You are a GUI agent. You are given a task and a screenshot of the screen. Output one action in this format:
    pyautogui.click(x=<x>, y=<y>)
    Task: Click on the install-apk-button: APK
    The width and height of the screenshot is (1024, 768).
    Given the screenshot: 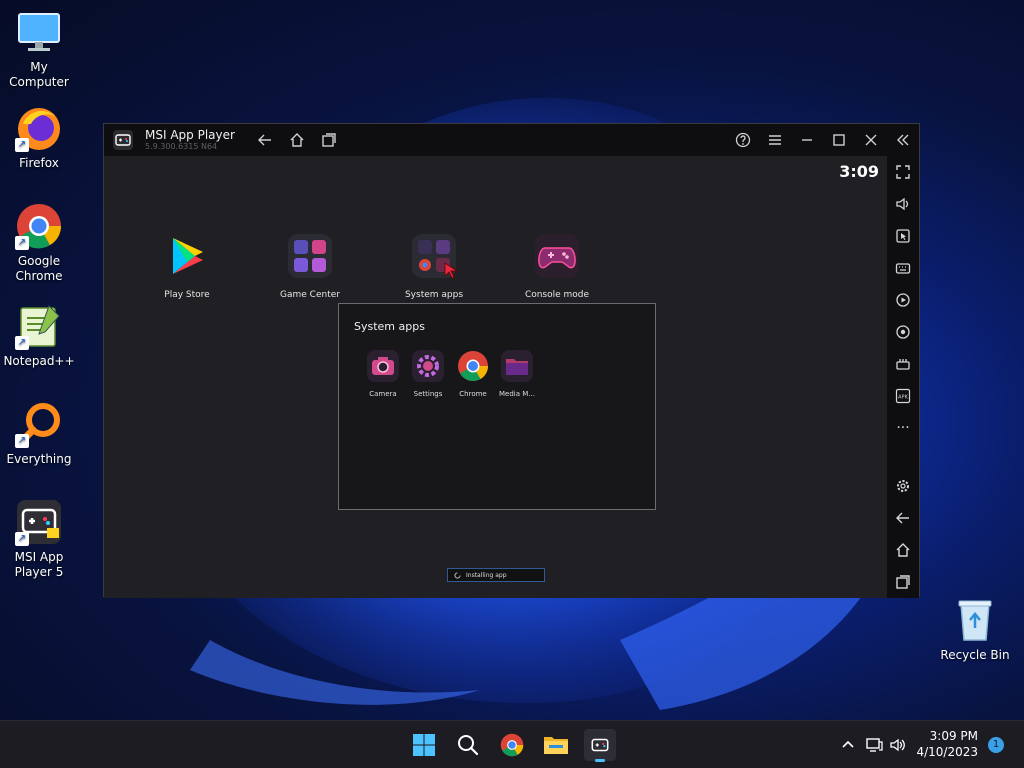 What is the action you would take?
    pyautogui.click(x=903, y=396)
    